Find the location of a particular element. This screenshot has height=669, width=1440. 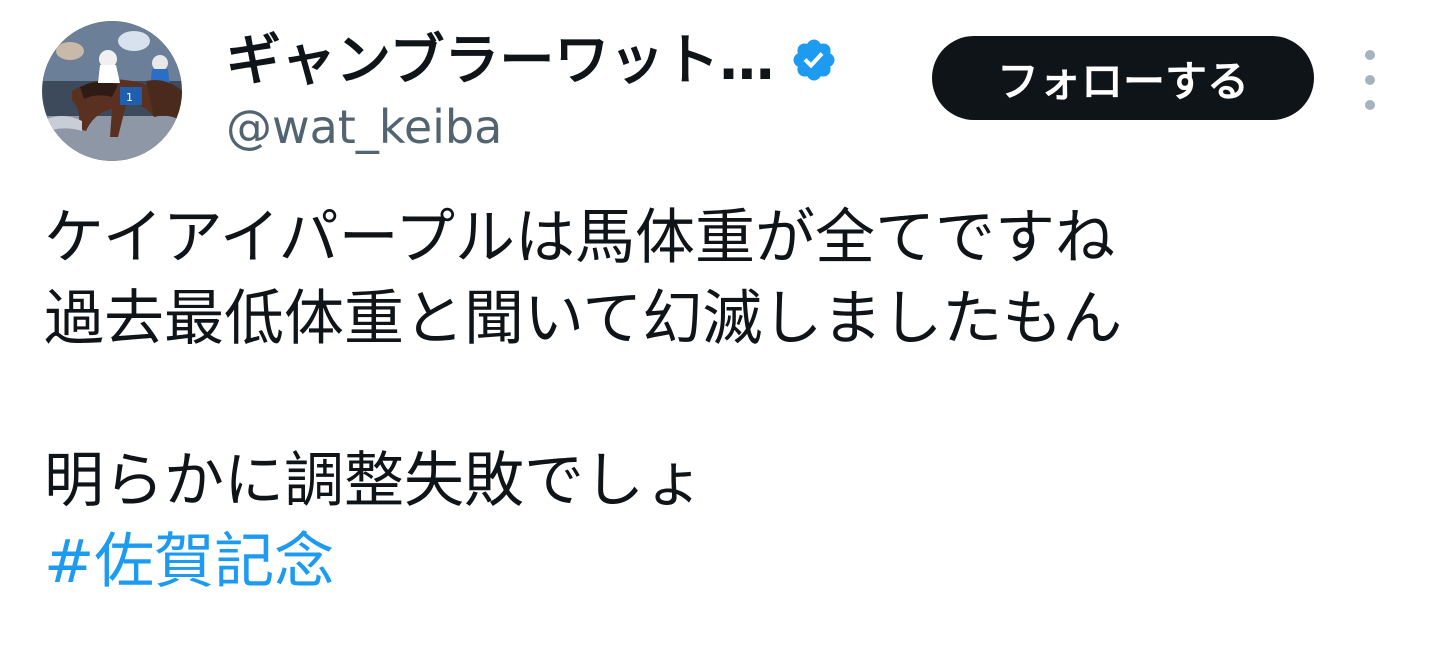

hashtag-line: #佐賀記念 is located at coordinates (724, 562).